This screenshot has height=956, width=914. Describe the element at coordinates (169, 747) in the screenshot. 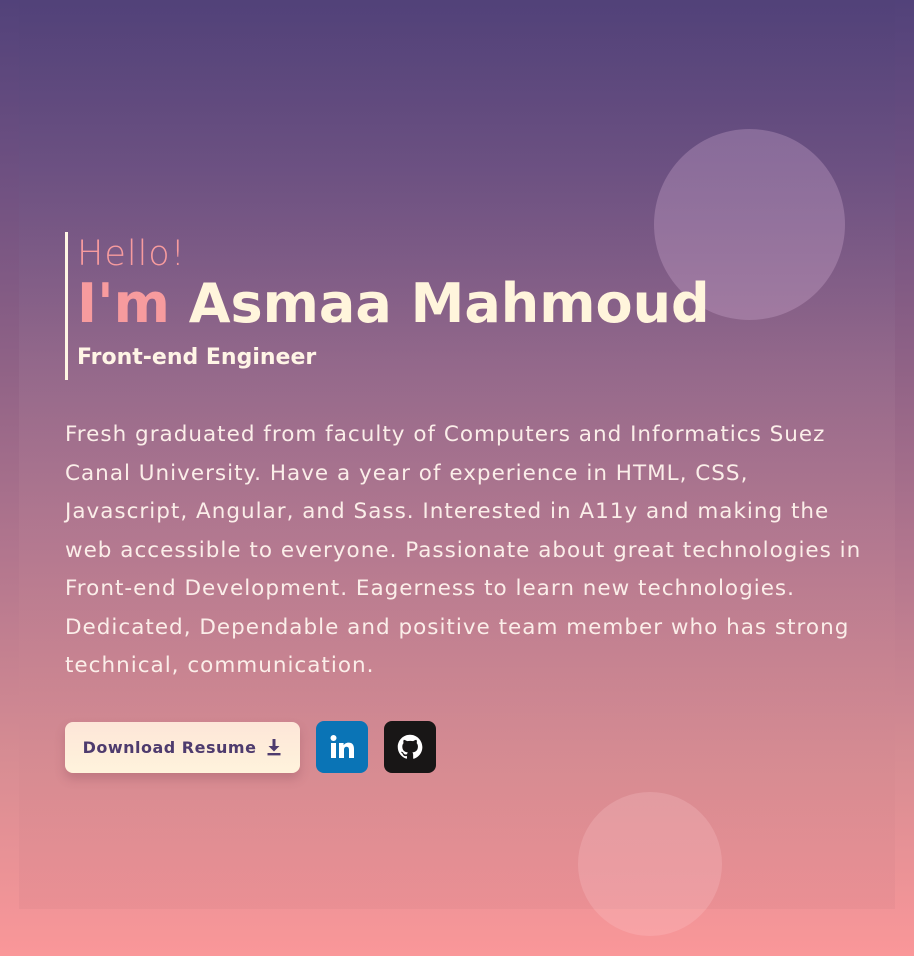

I see `download-resume-label: Download Resume` at that location.